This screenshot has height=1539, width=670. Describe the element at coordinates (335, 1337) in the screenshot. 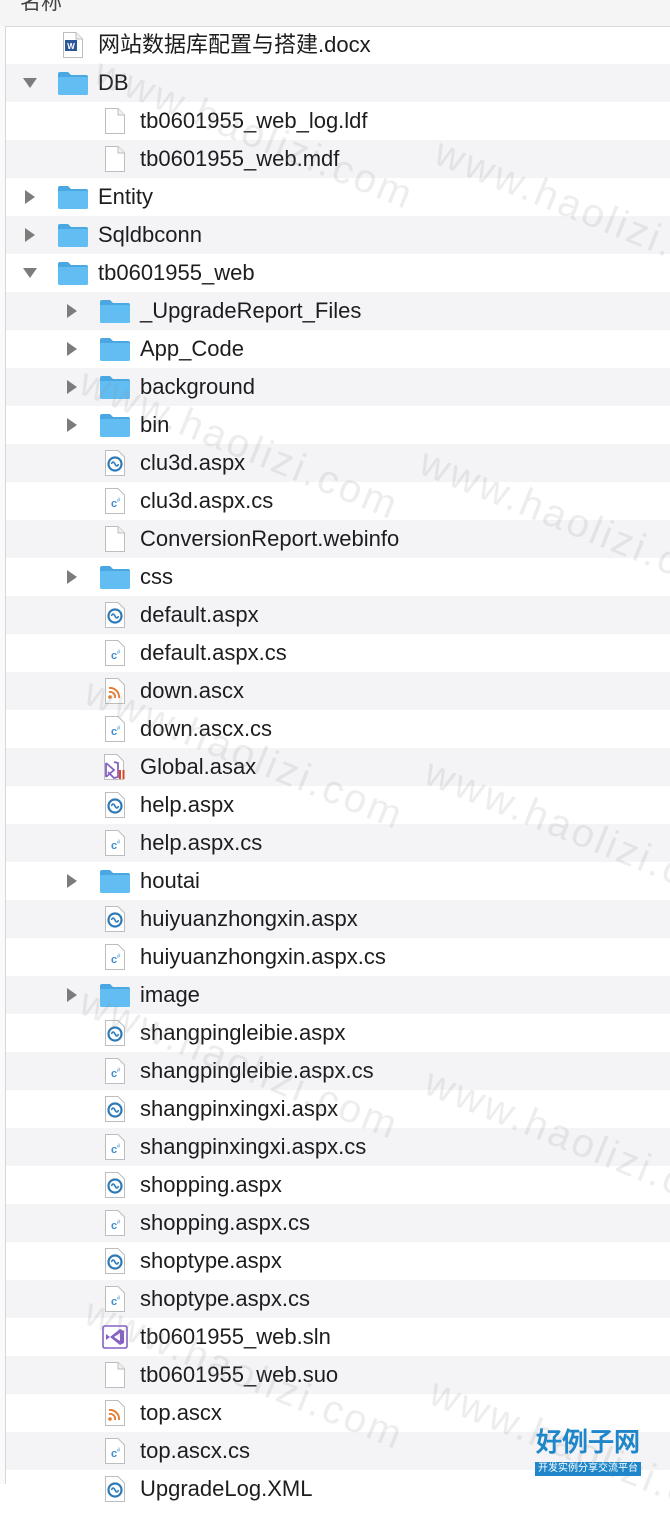

I see `file-row: tb0601955_web.sln` at that location.